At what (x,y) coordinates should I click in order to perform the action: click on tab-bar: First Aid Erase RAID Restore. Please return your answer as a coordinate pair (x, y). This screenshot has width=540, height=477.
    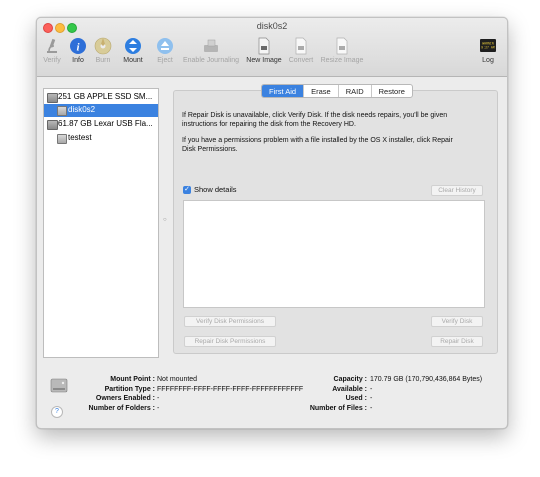
    Looking at the image, I should click on (337, 91).